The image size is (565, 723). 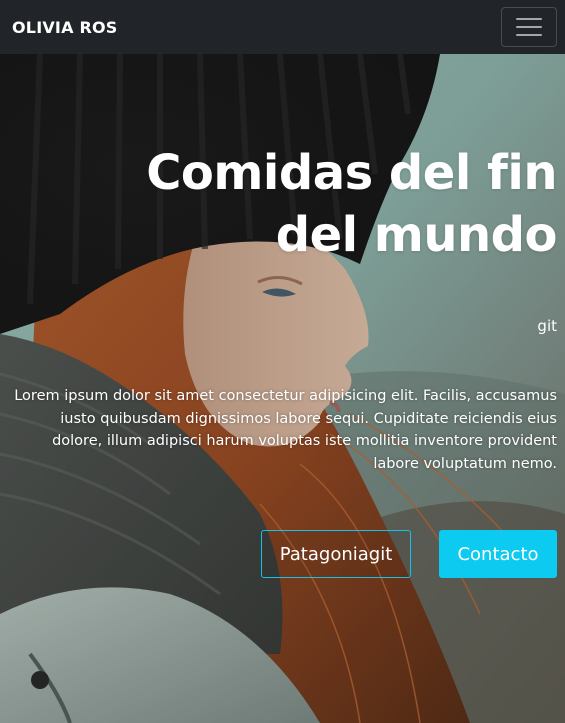 I want to click on brand-logo-text: OLIVIA ROS, so click(x=64, y=27).